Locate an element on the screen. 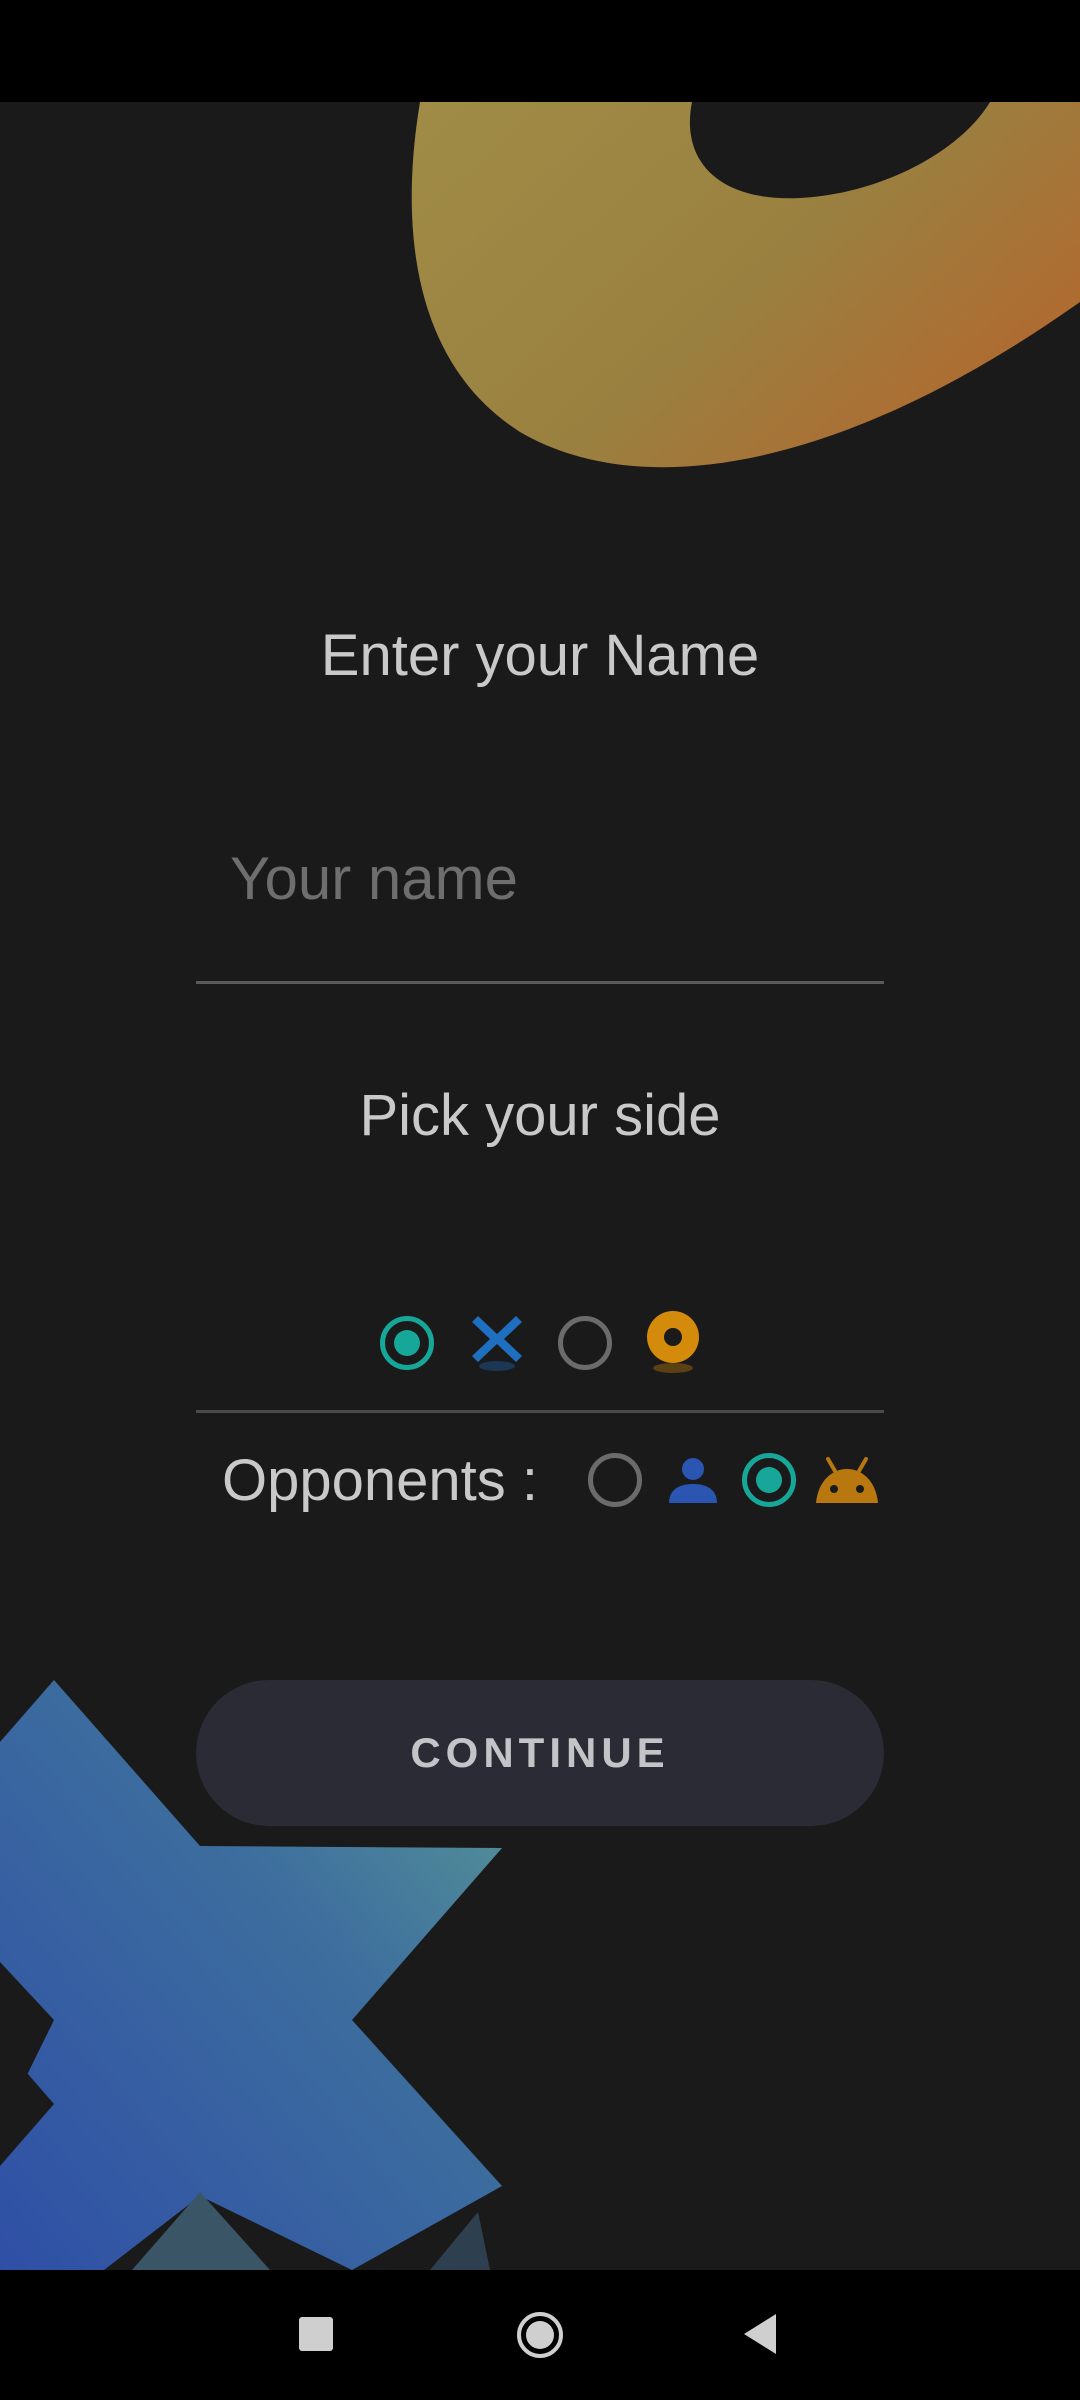  name-field is located at coordinates (540, 888).